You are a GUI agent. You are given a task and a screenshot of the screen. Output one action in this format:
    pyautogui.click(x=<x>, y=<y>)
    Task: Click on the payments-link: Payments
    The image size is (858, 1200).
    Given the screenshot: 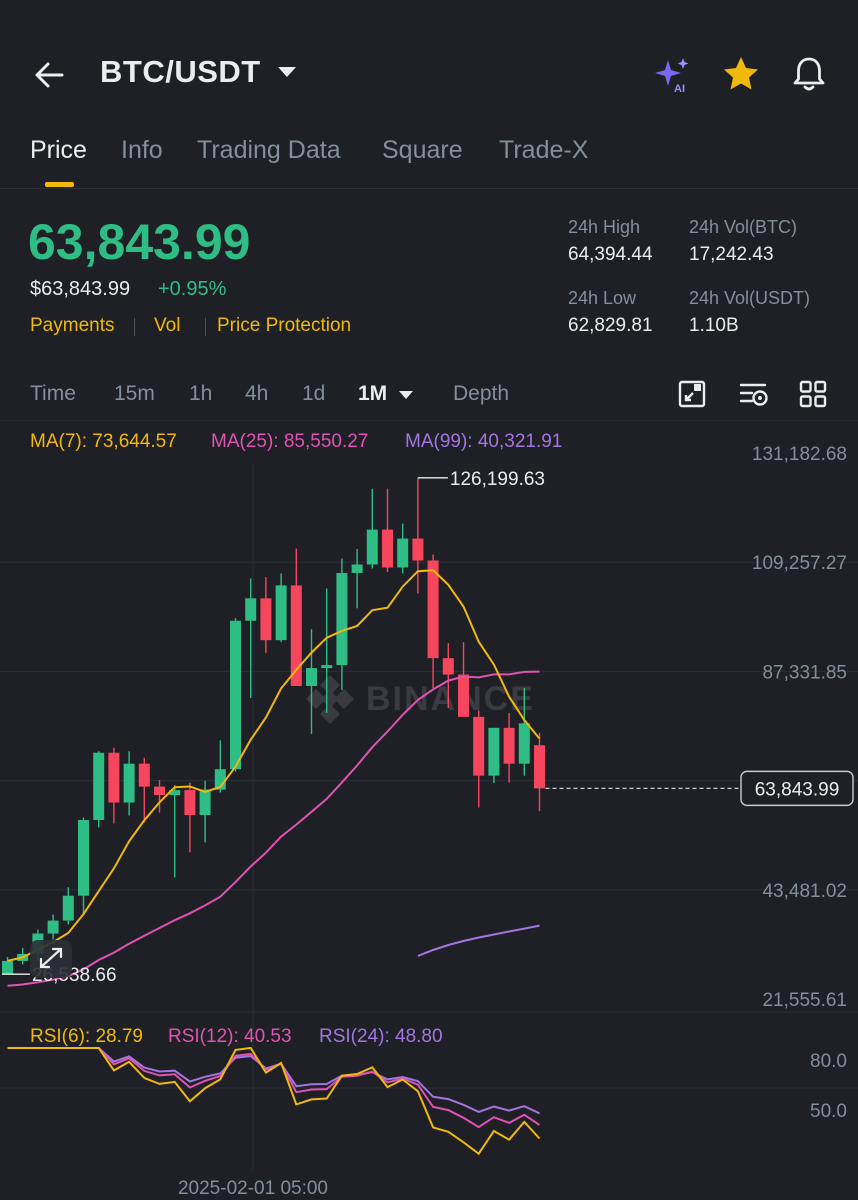 What is the action you would take?
    pyautogui.click(x=72, y=326)
    